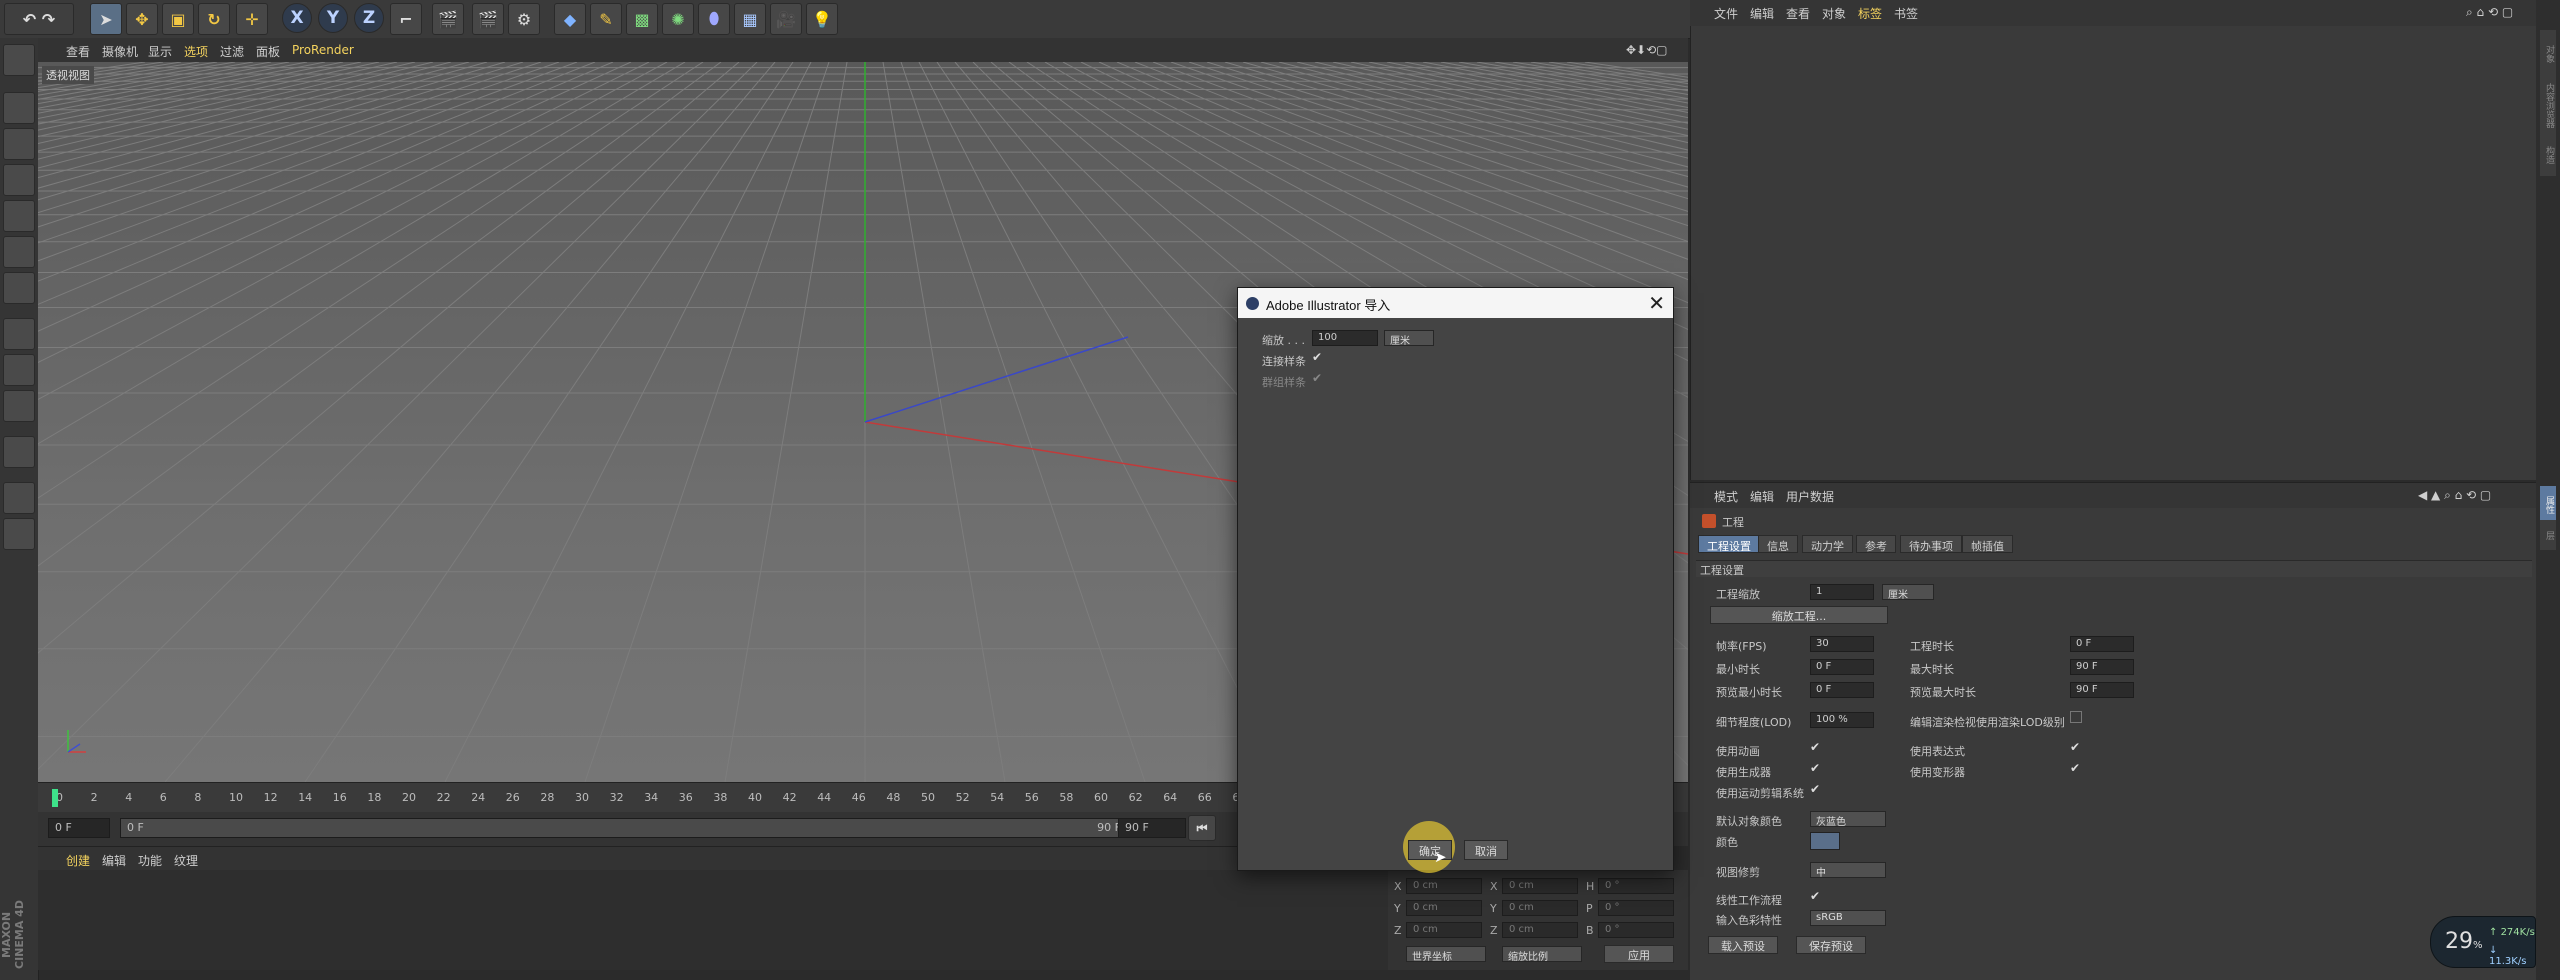  I want to click on menu-cameras: 摄像机, so click(120, 51).